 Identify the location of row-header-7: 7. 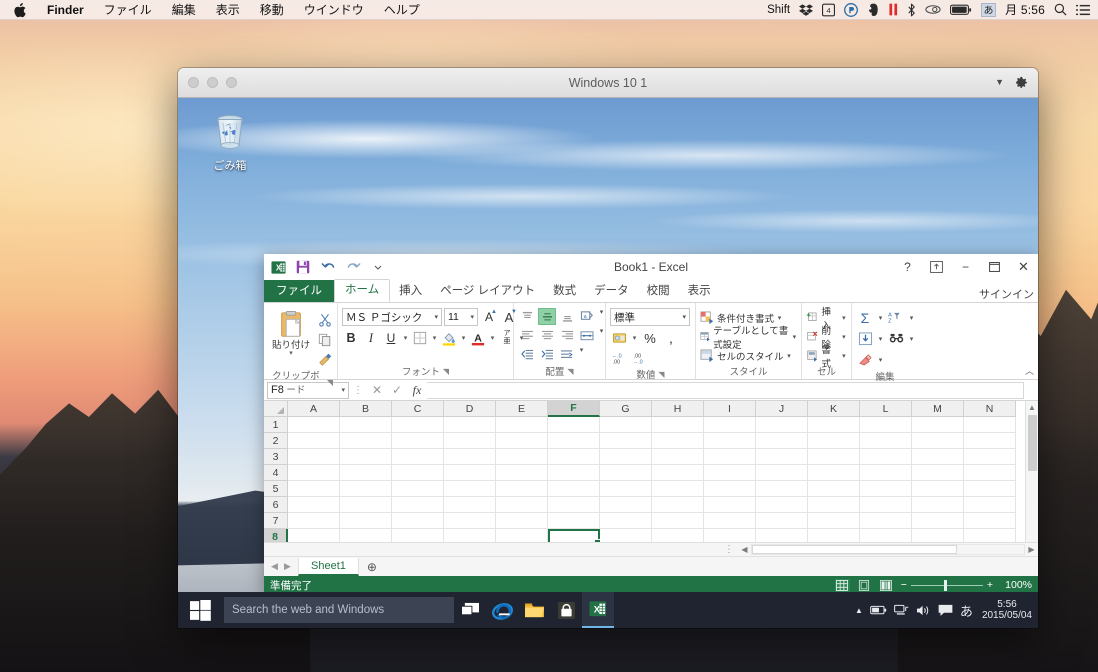
(276, 521).